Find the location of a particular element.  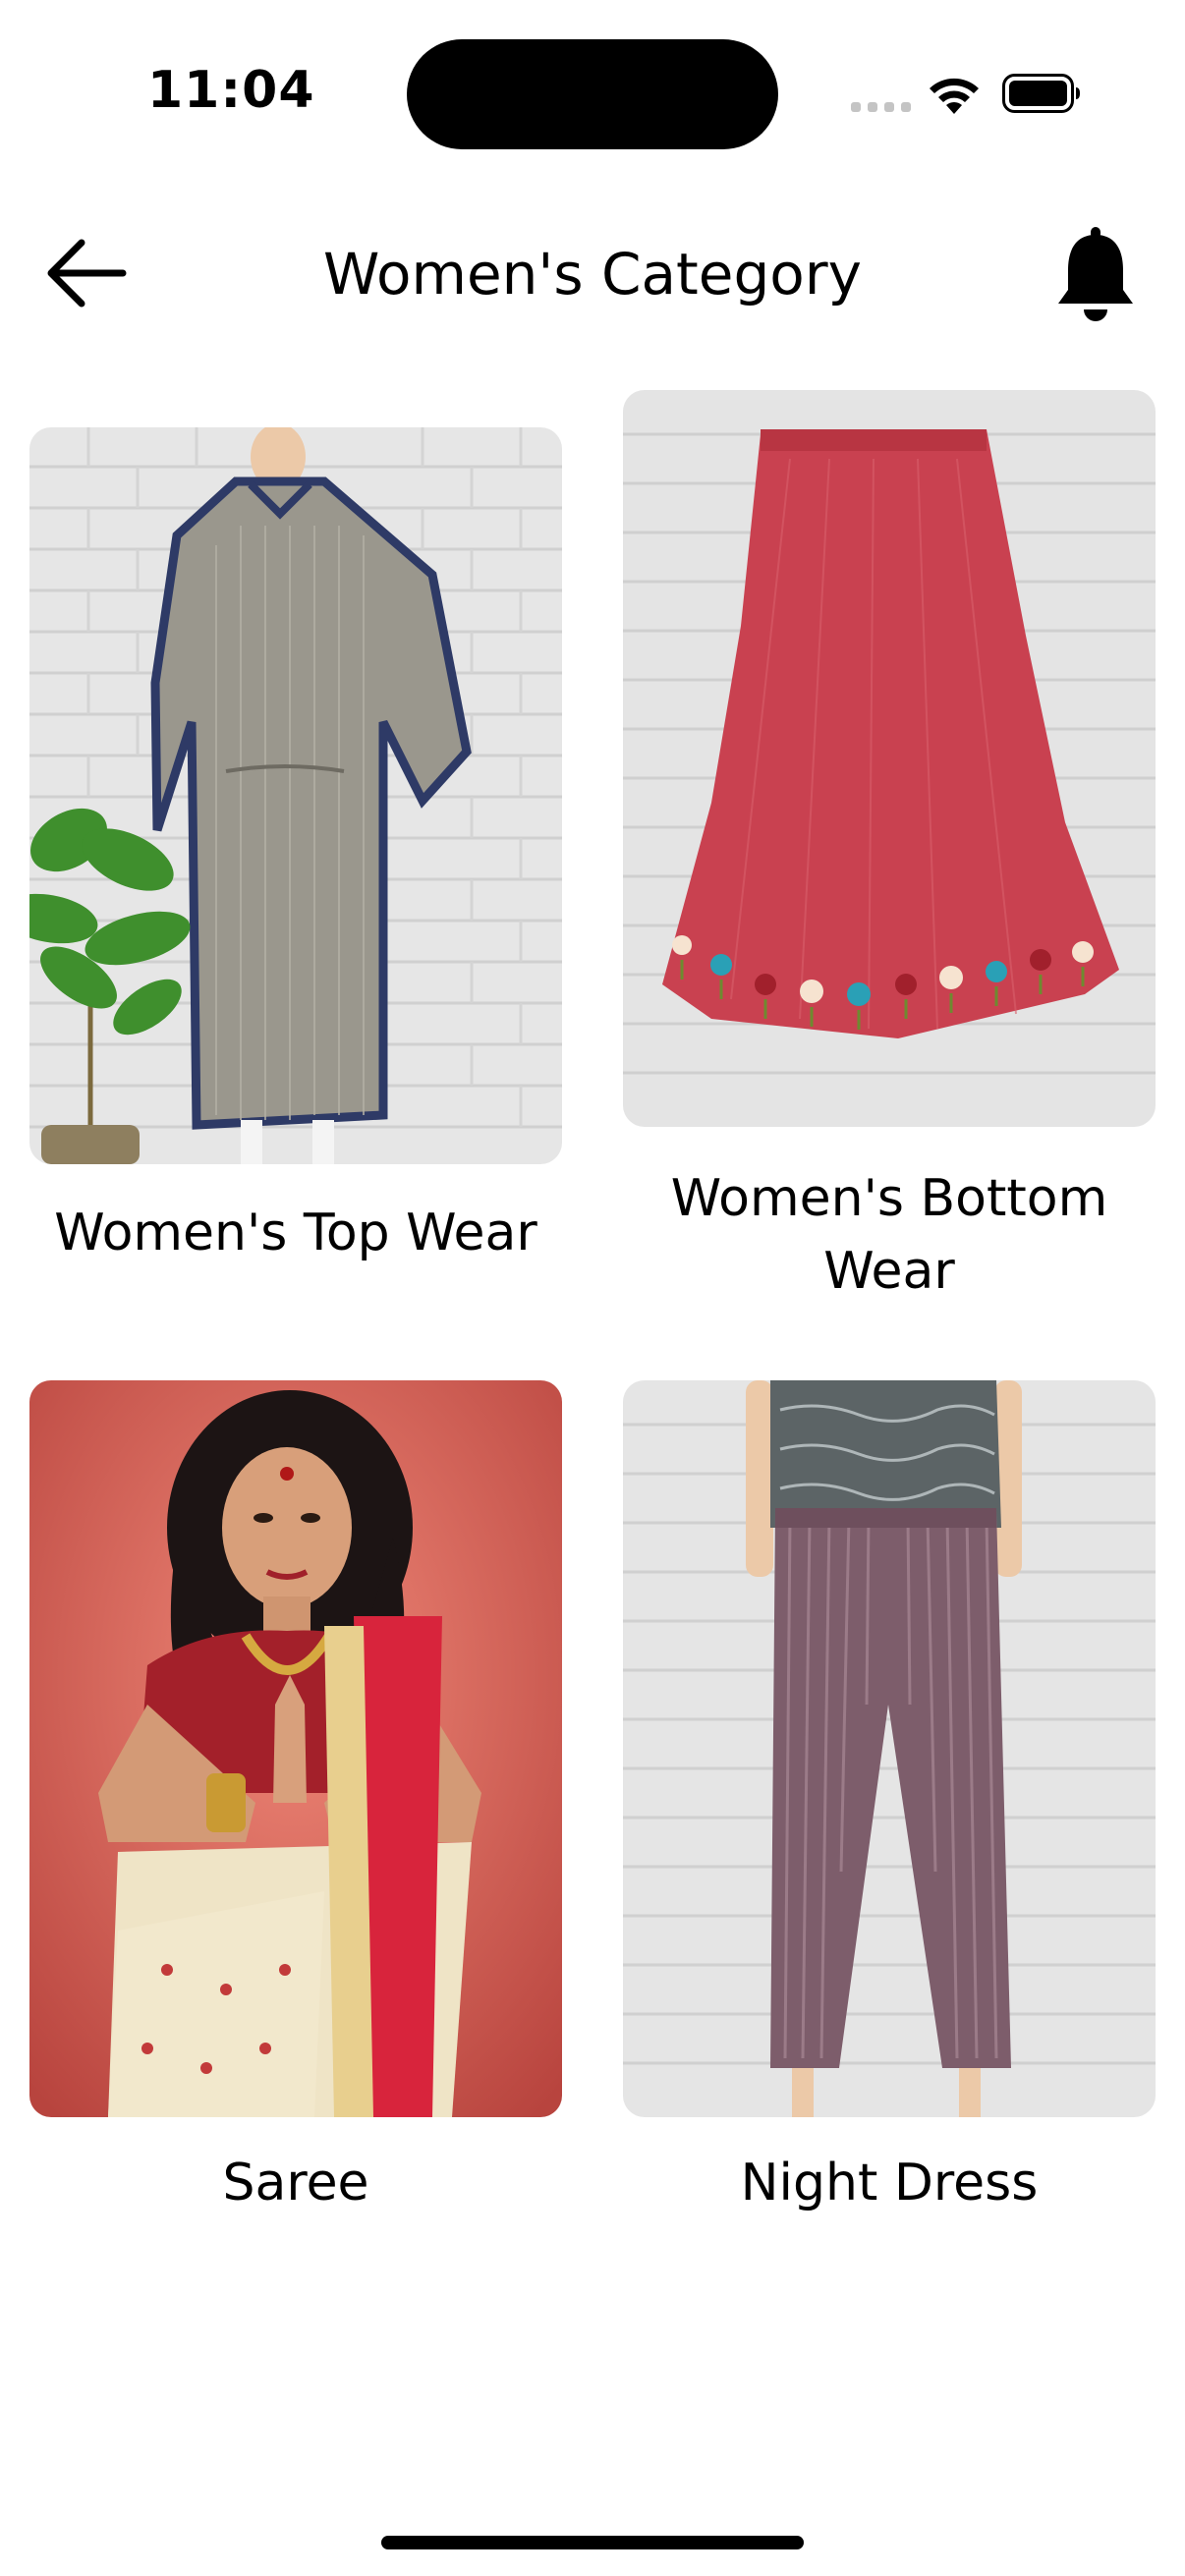

striped-pants-night-dress-photo is located at coordinates (890, 1748).